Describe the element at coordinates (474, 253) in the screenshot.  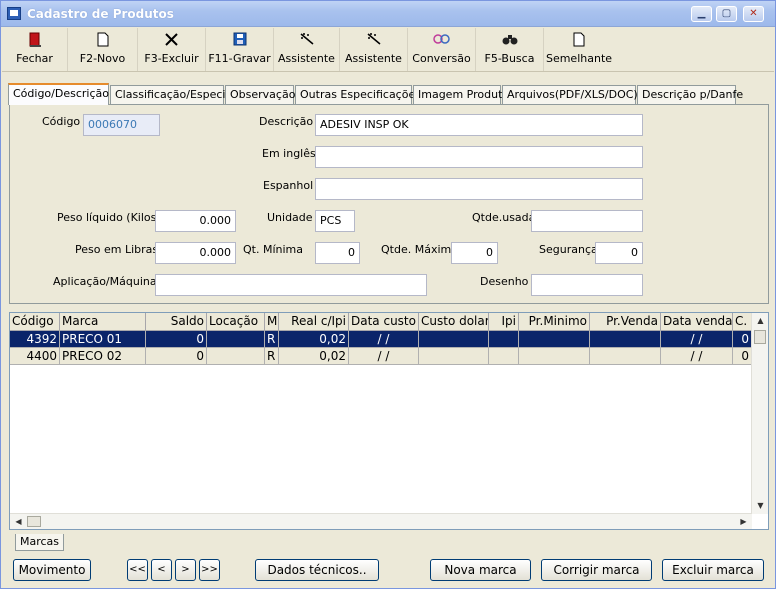
I see `qtde-maxima-field: 0` at that location.